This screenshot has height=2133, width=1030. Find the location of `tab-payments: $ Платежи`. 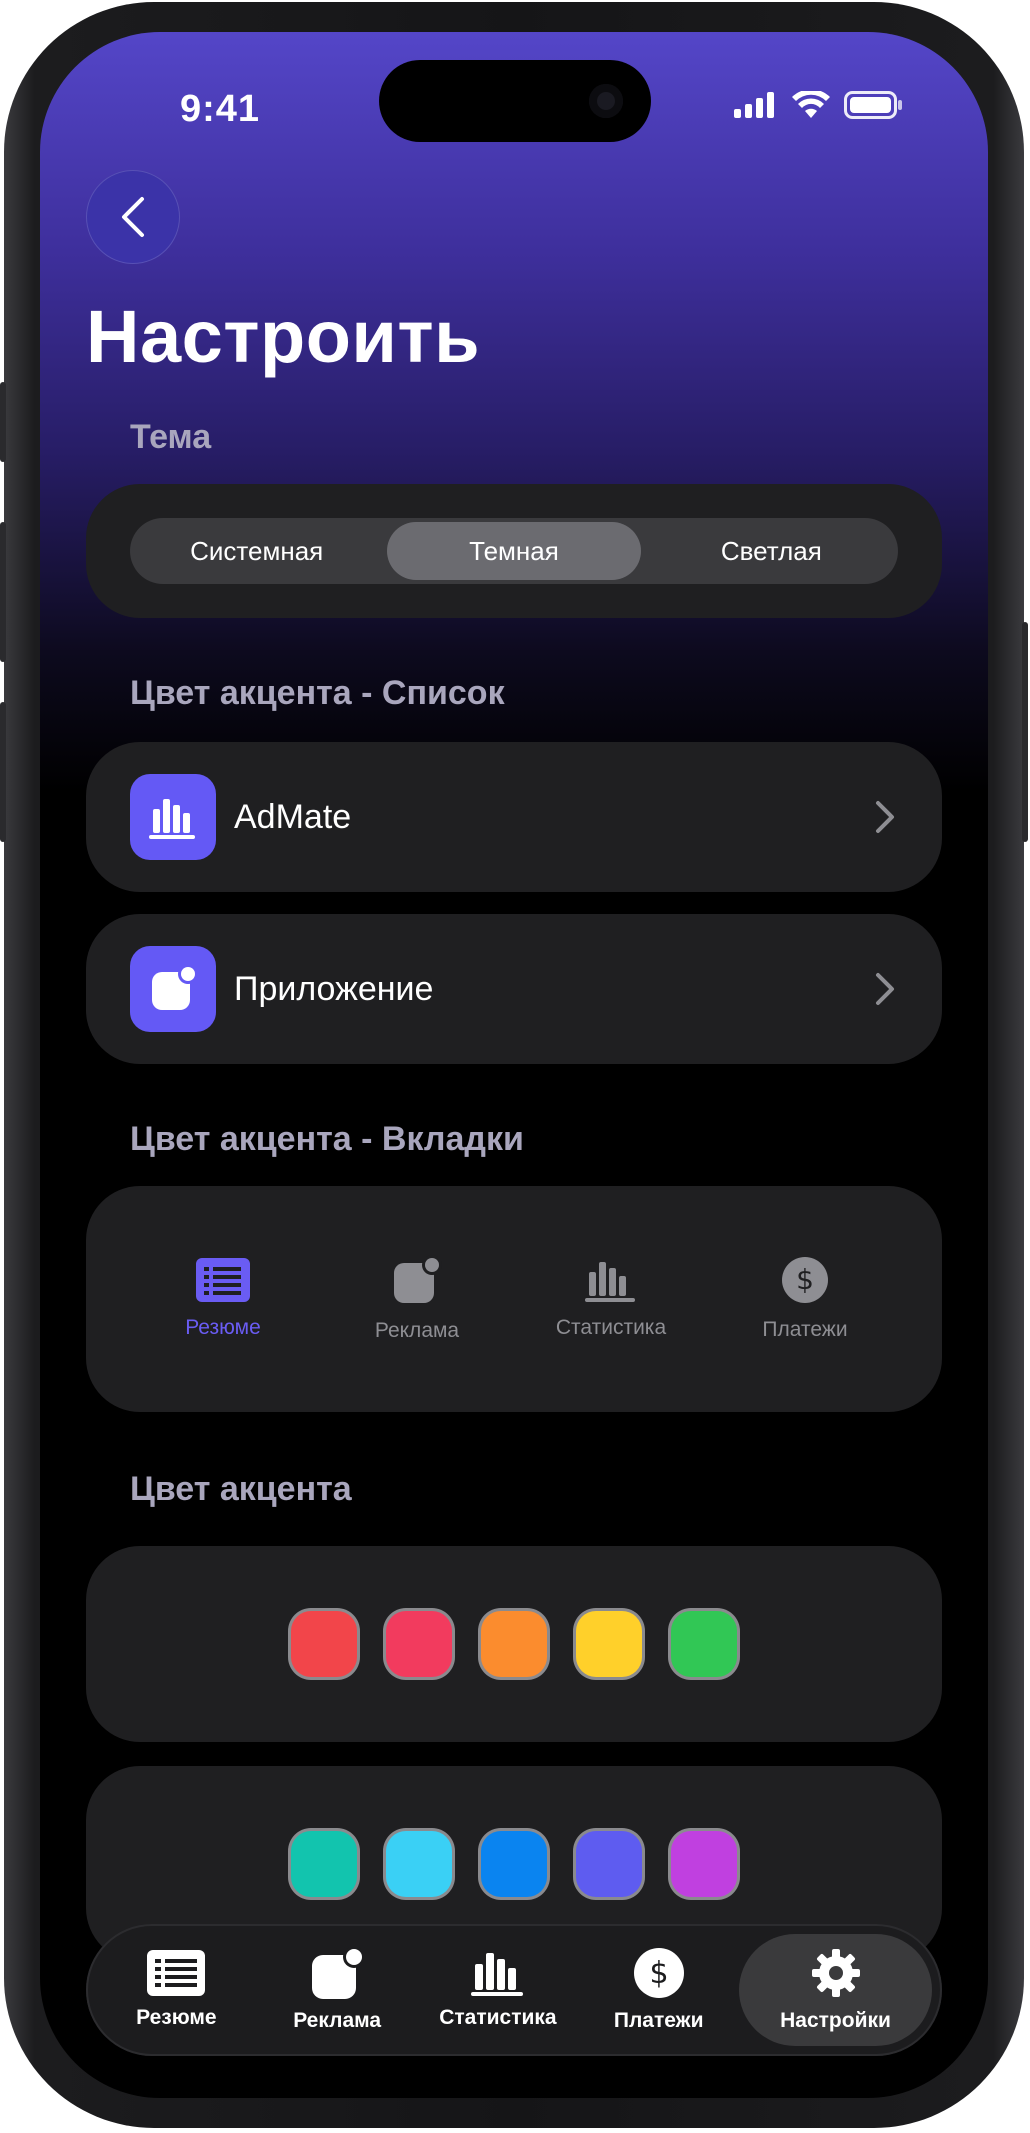

tab-payments: $ Платежи is located at coordinates (658, 1990).